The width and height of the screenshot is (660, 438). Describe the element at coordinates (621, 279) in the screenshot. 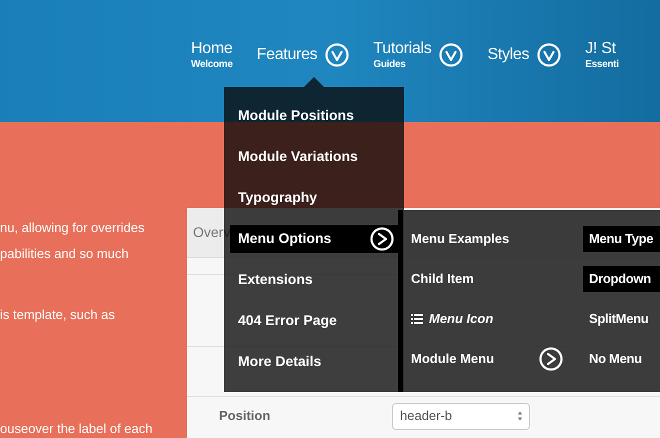

I see `submenu-item: Dropdown` at that location.